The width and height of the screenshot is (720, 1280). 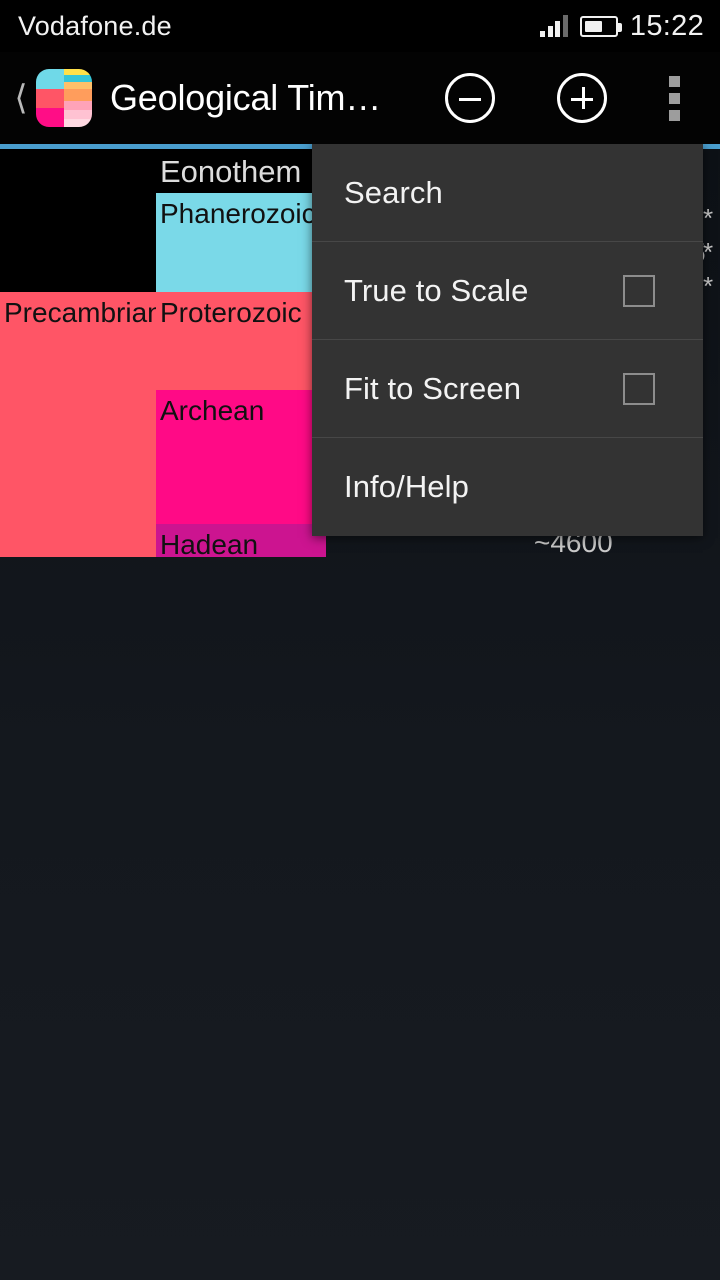 What do you see at coordinates (241, 457) in the screenshot?
I see `chart-cell-archean: Archean` at bounding box center [241, 457].